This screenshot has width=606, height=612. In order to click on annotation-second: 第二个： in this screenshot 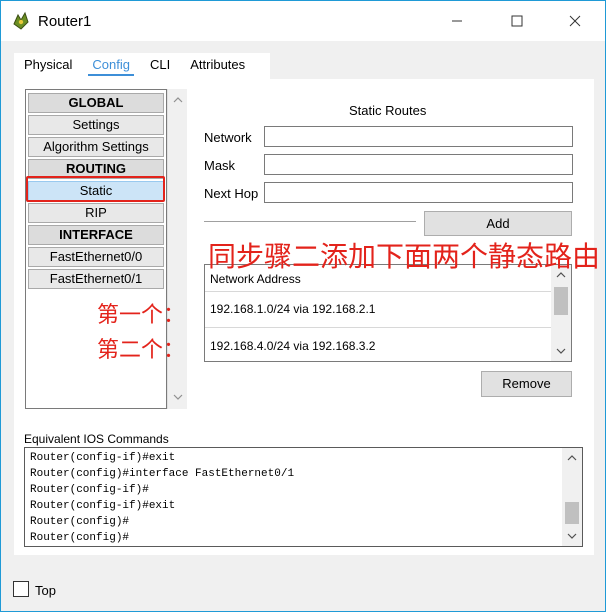, I will do `click(141, 350)`.